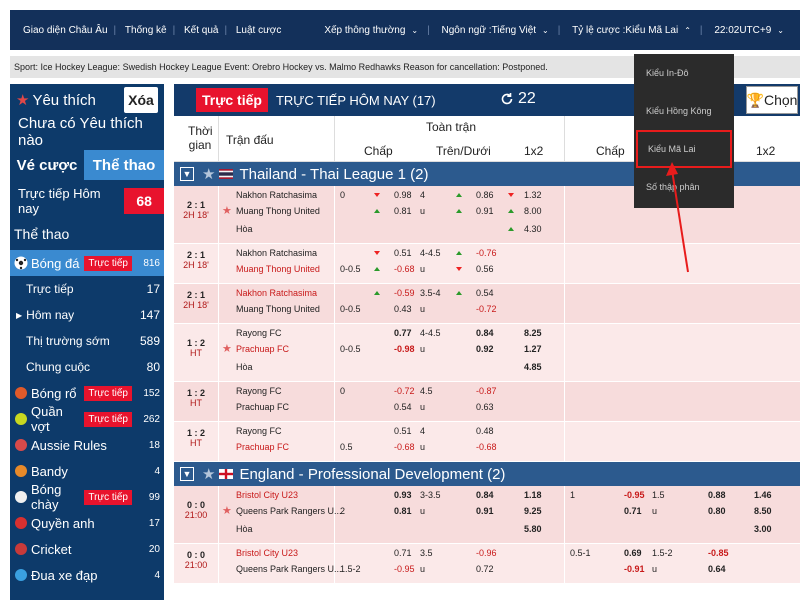  What do you see at coordinates (485, 195) in the screenshot?
I see `odds-value: 0.86` at bounding box center [485, 195].